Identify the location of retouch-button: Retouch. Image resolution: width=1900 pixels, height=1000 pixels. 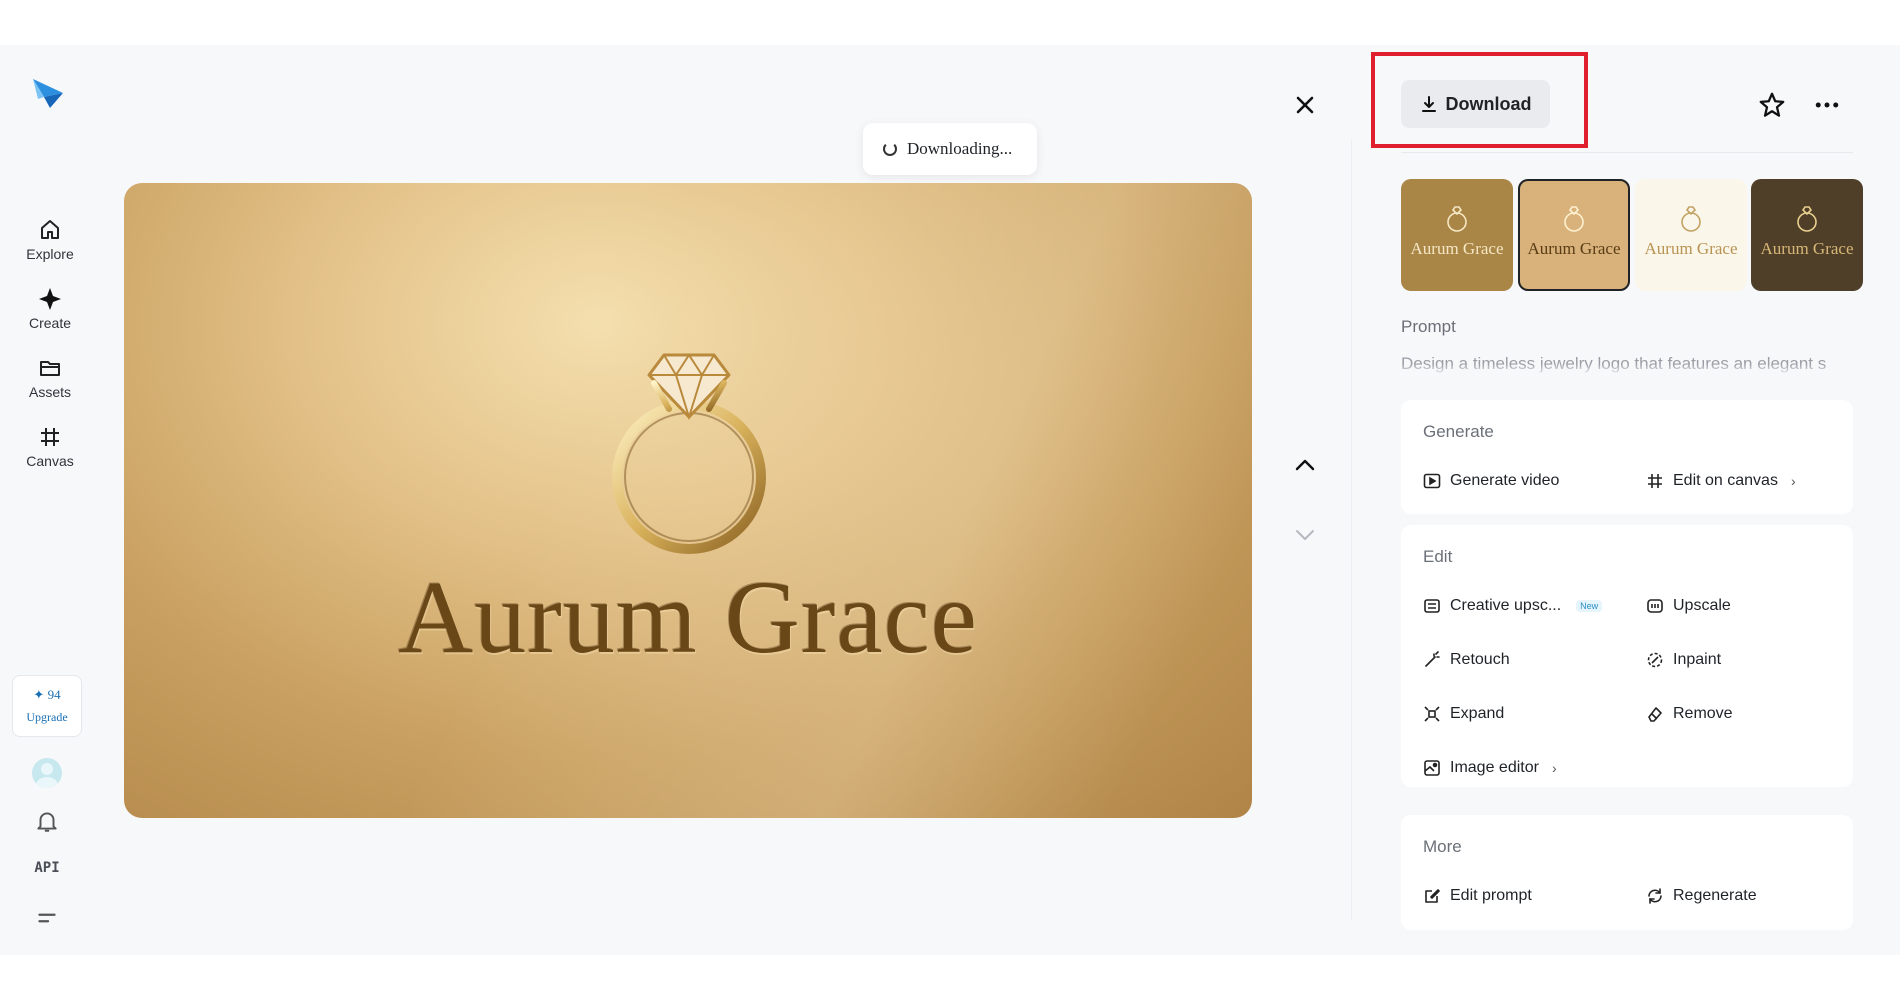
(1466, 660).